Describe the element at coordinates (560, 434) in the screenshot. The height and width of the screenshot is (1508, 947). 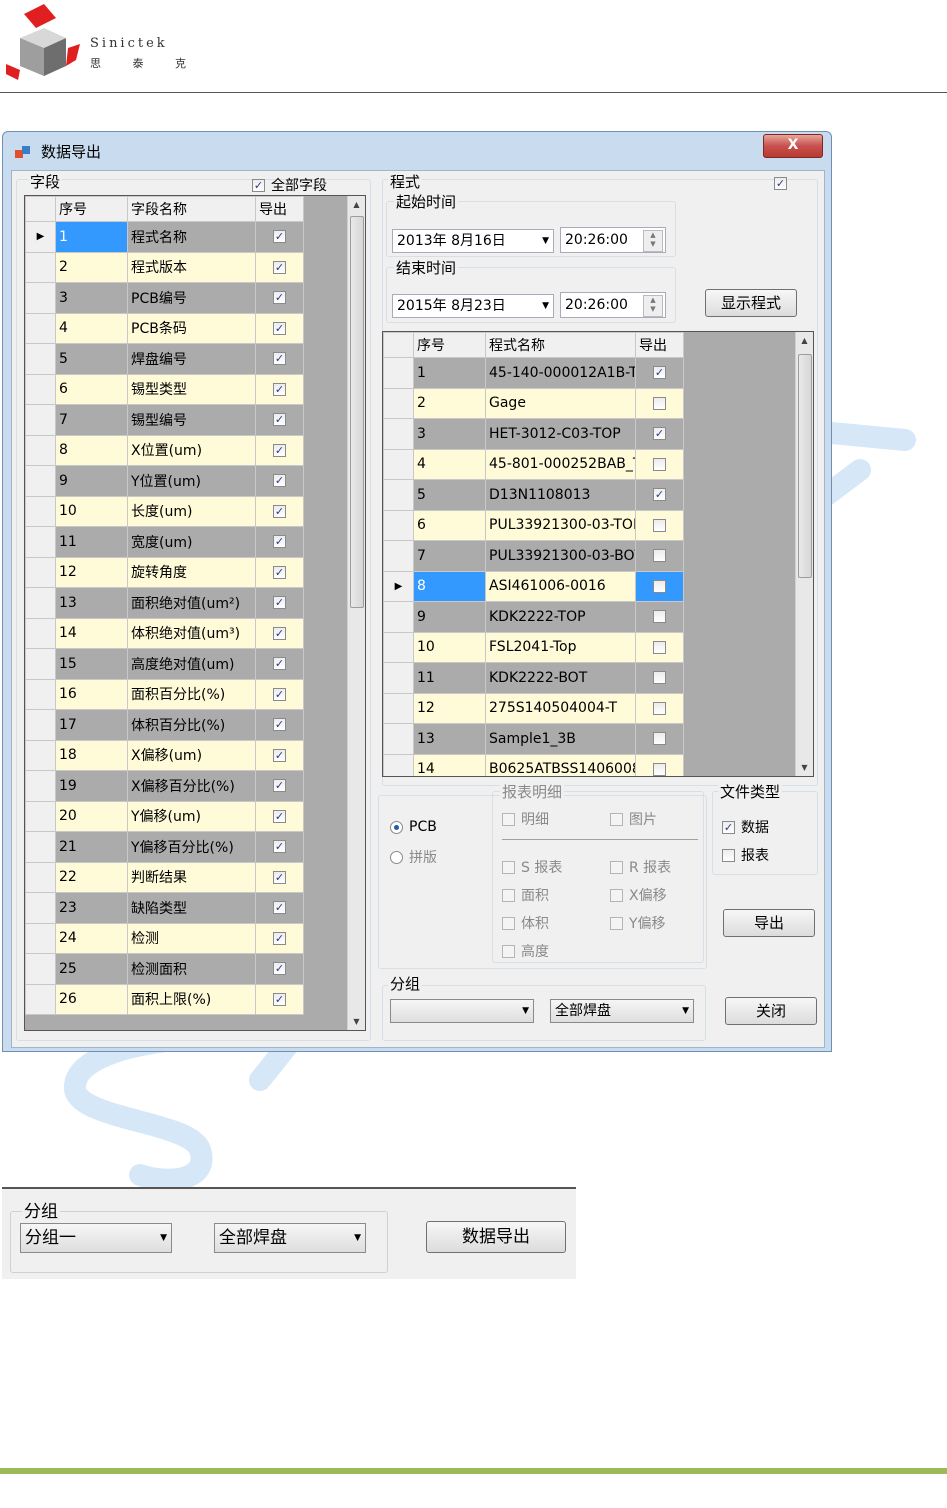
I see `row-name: HET-3012-C03-TOP` at that location.